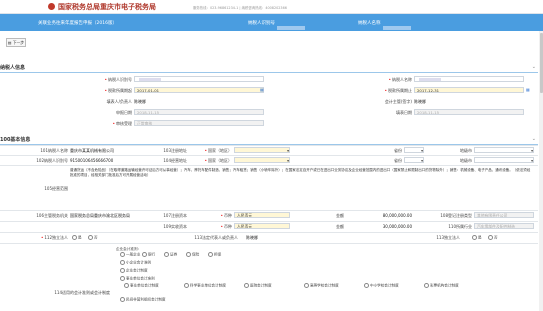 Image resolution: width=543 pixels, height=311 pixels. I want to click on row-107-label: 107注册资本, so click(175, 215).